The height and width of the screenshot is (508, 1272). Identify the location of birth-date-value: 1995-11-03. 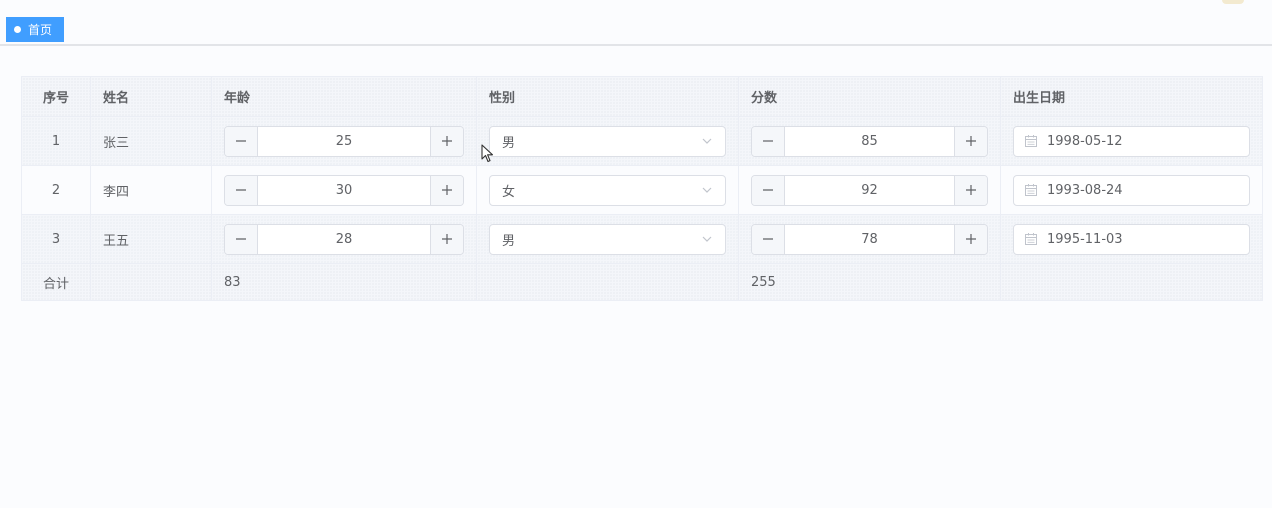
(1085, 239).